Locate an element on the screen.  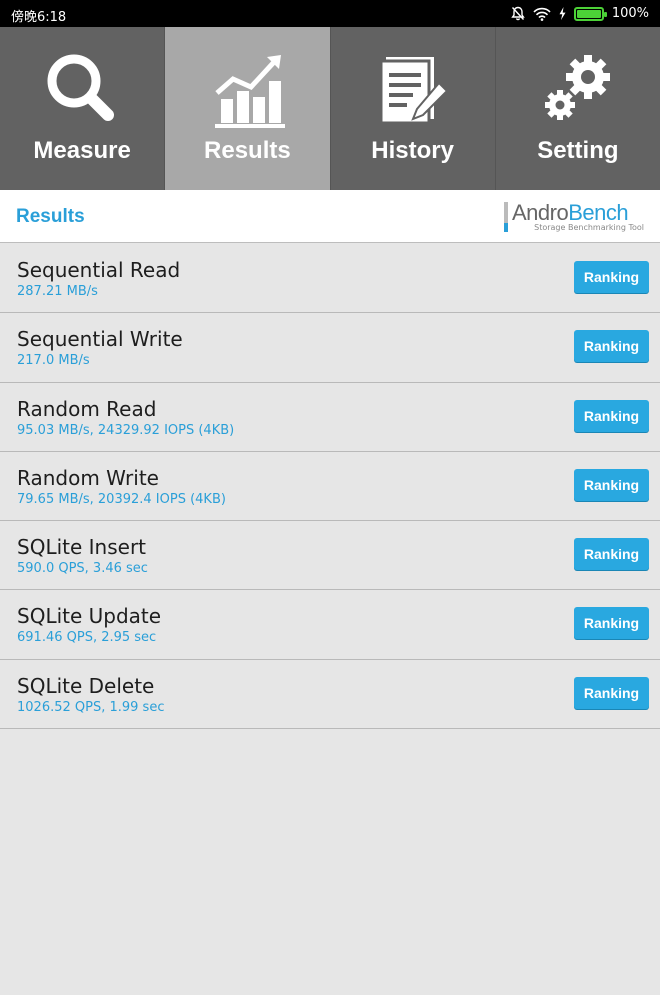
tab-results-label: Results is located at coordinates (247, 150).